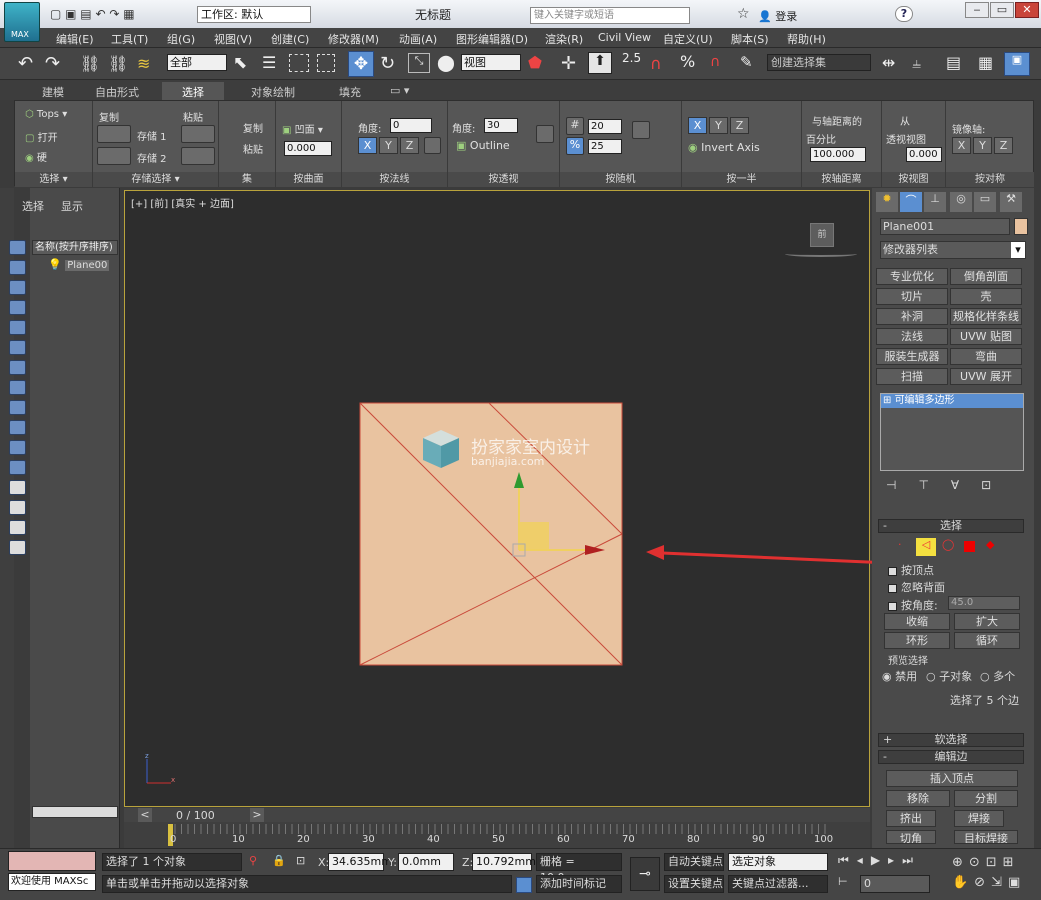 This screenshot has height=900, width=1041. I want to click on half-z-button: Z, so click(739, 125).